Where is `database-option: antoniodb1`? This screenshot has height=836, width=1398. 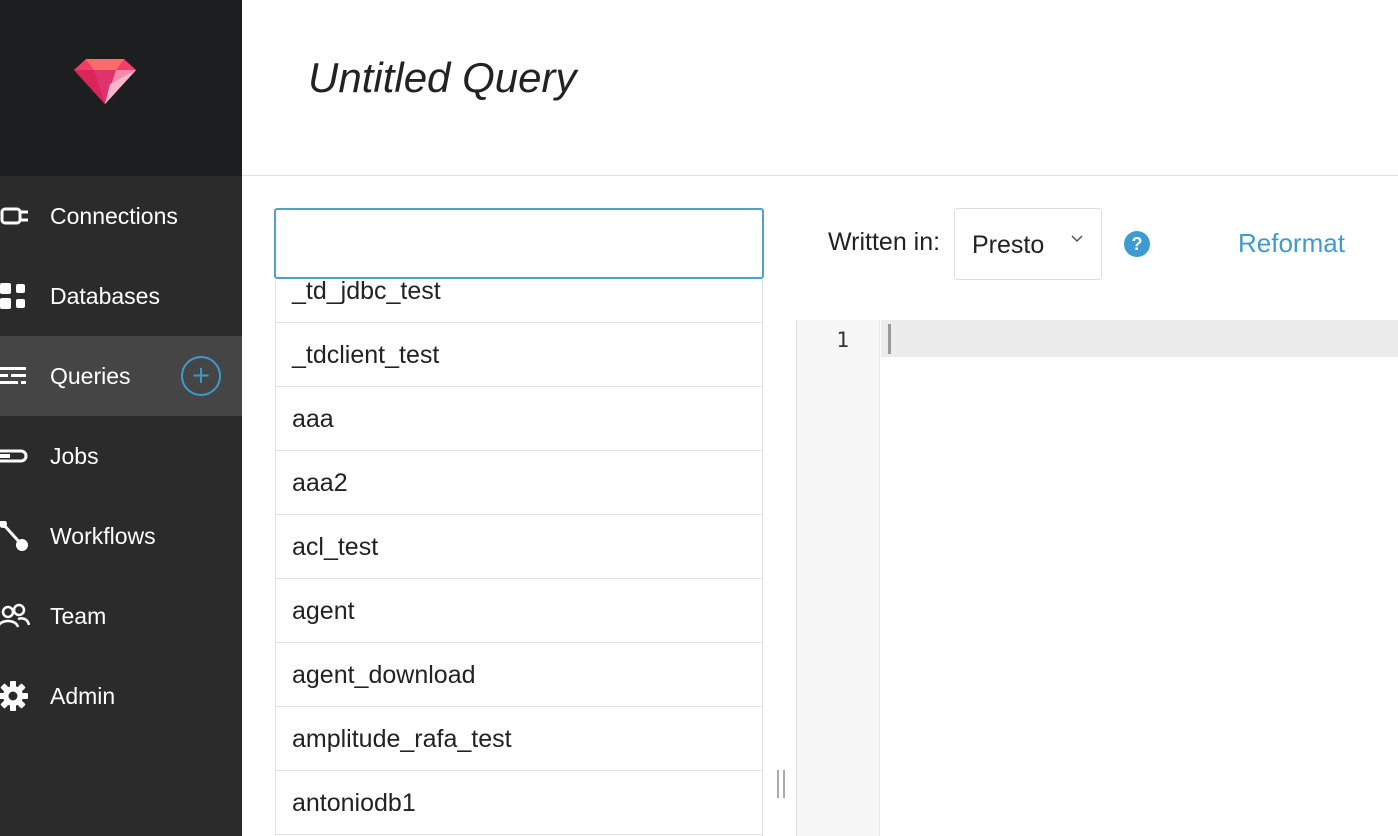 database-option: antoniodb1 is located at coordinates (519, 803).